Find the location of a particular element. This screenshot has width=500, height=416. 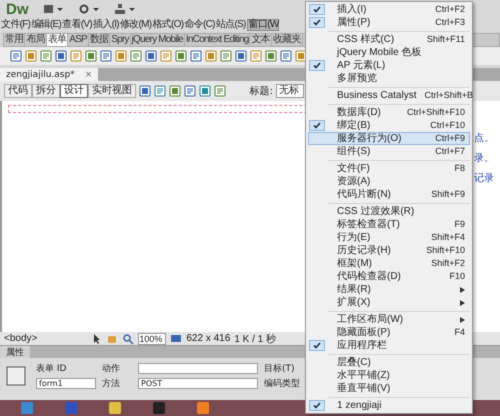

menu-bar-item: 编辑(E) is located at coordinates (46, 25).